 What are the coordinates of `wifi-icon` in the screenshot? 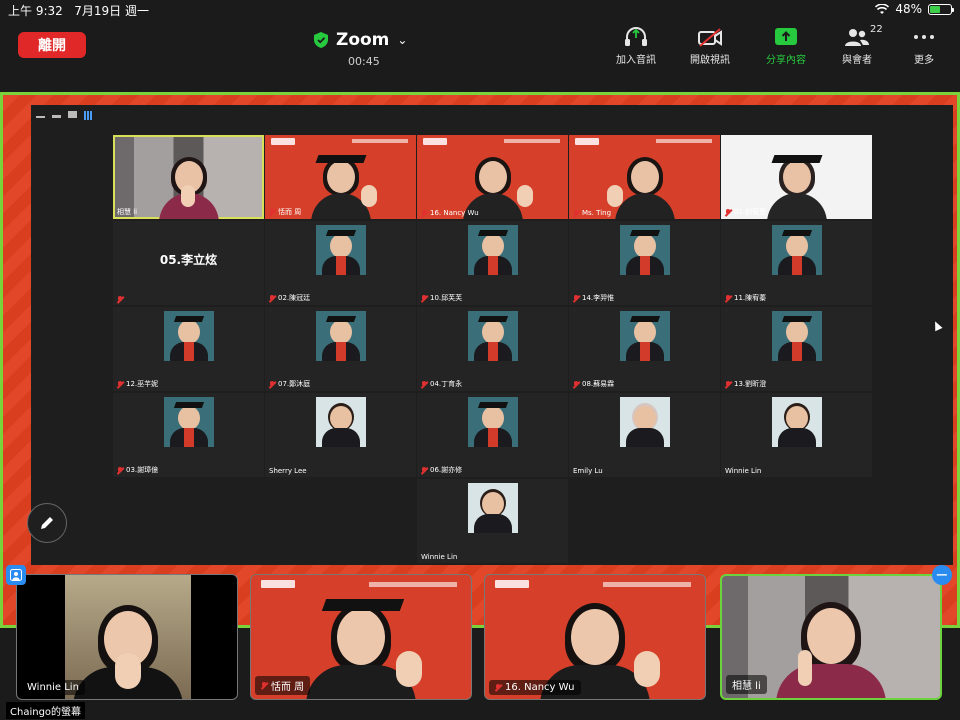 It's located at (882, 8).